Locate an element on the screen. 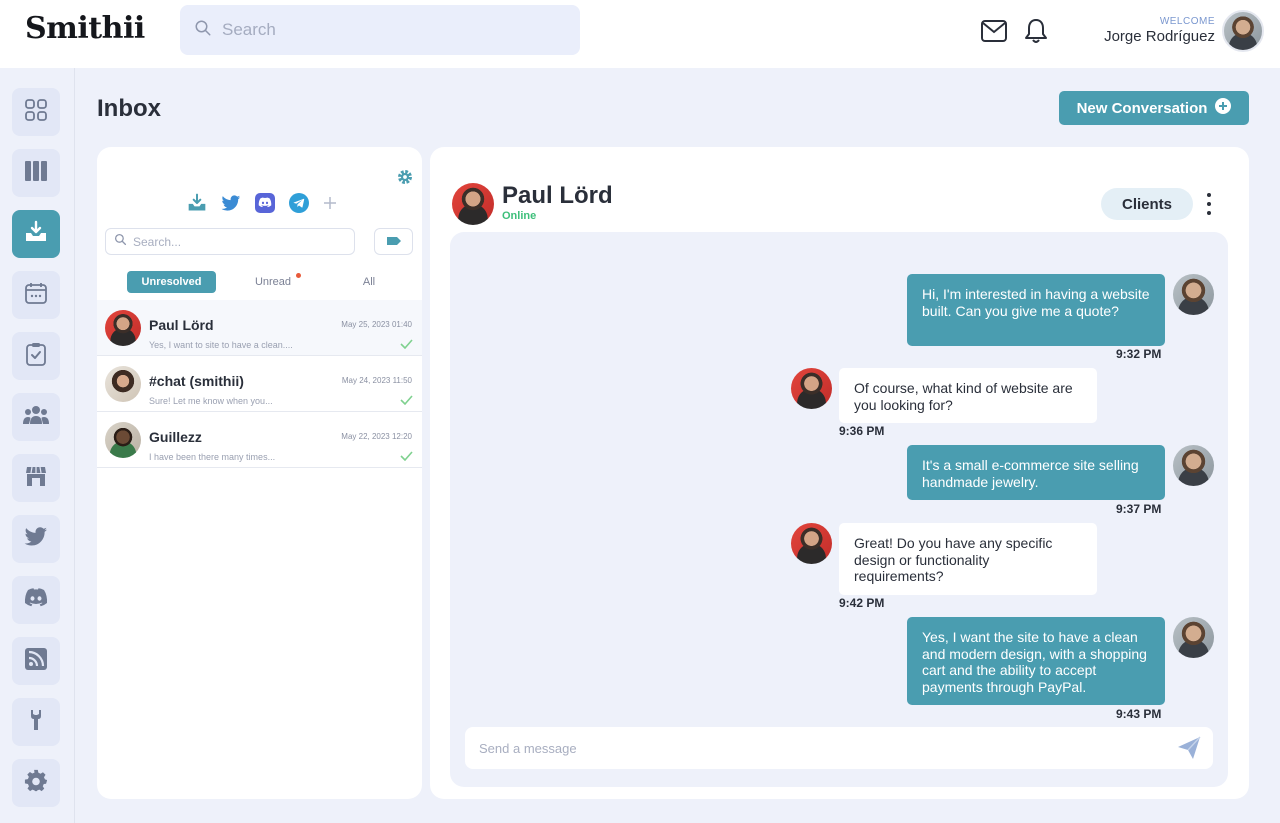 The image size is (1280, 823). gear-icon is located at coordinates (36, 783).